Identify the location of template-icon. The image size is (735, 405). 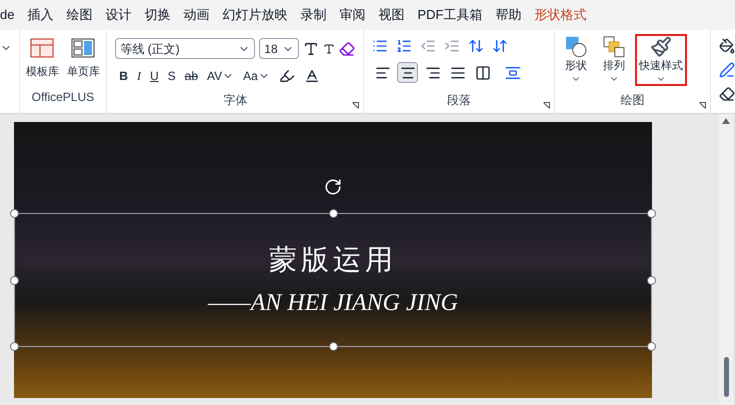
(42, 49).